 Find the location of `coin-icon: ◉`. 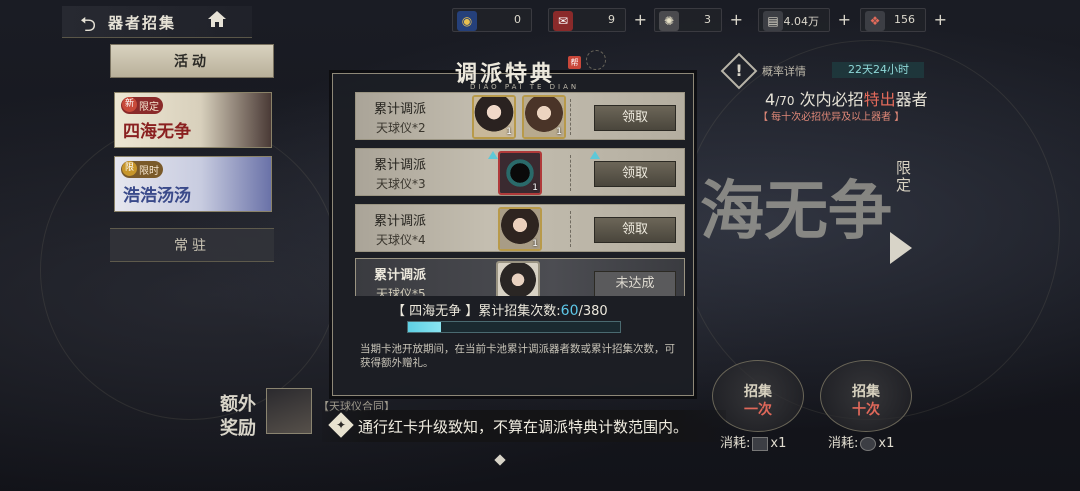

coin-icon: ◉ is located at coordinates (467, 21).